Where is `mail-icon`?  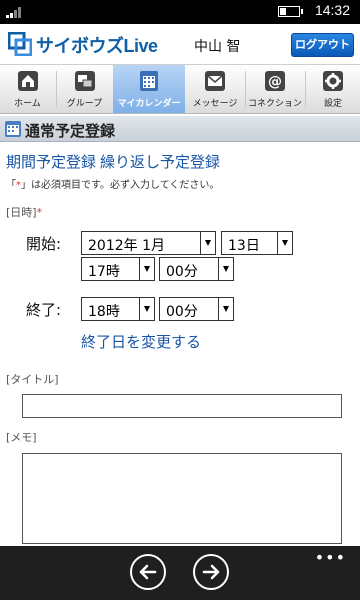
mail-icon is located at coordinates (215, 81).